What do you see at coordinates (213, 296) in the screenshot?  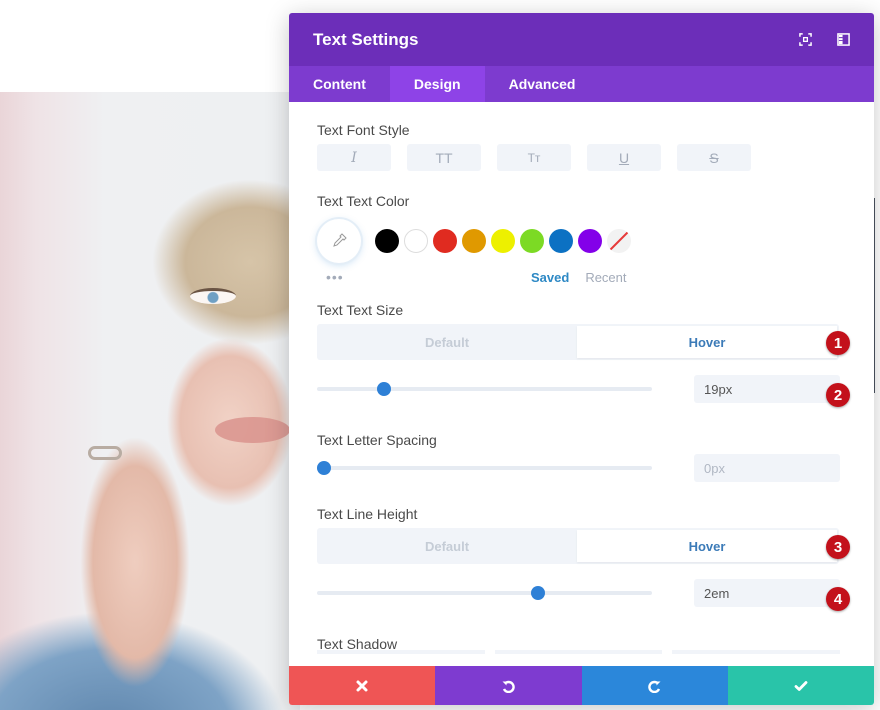 I see `photo-eye` at bounding box center [213, 296].